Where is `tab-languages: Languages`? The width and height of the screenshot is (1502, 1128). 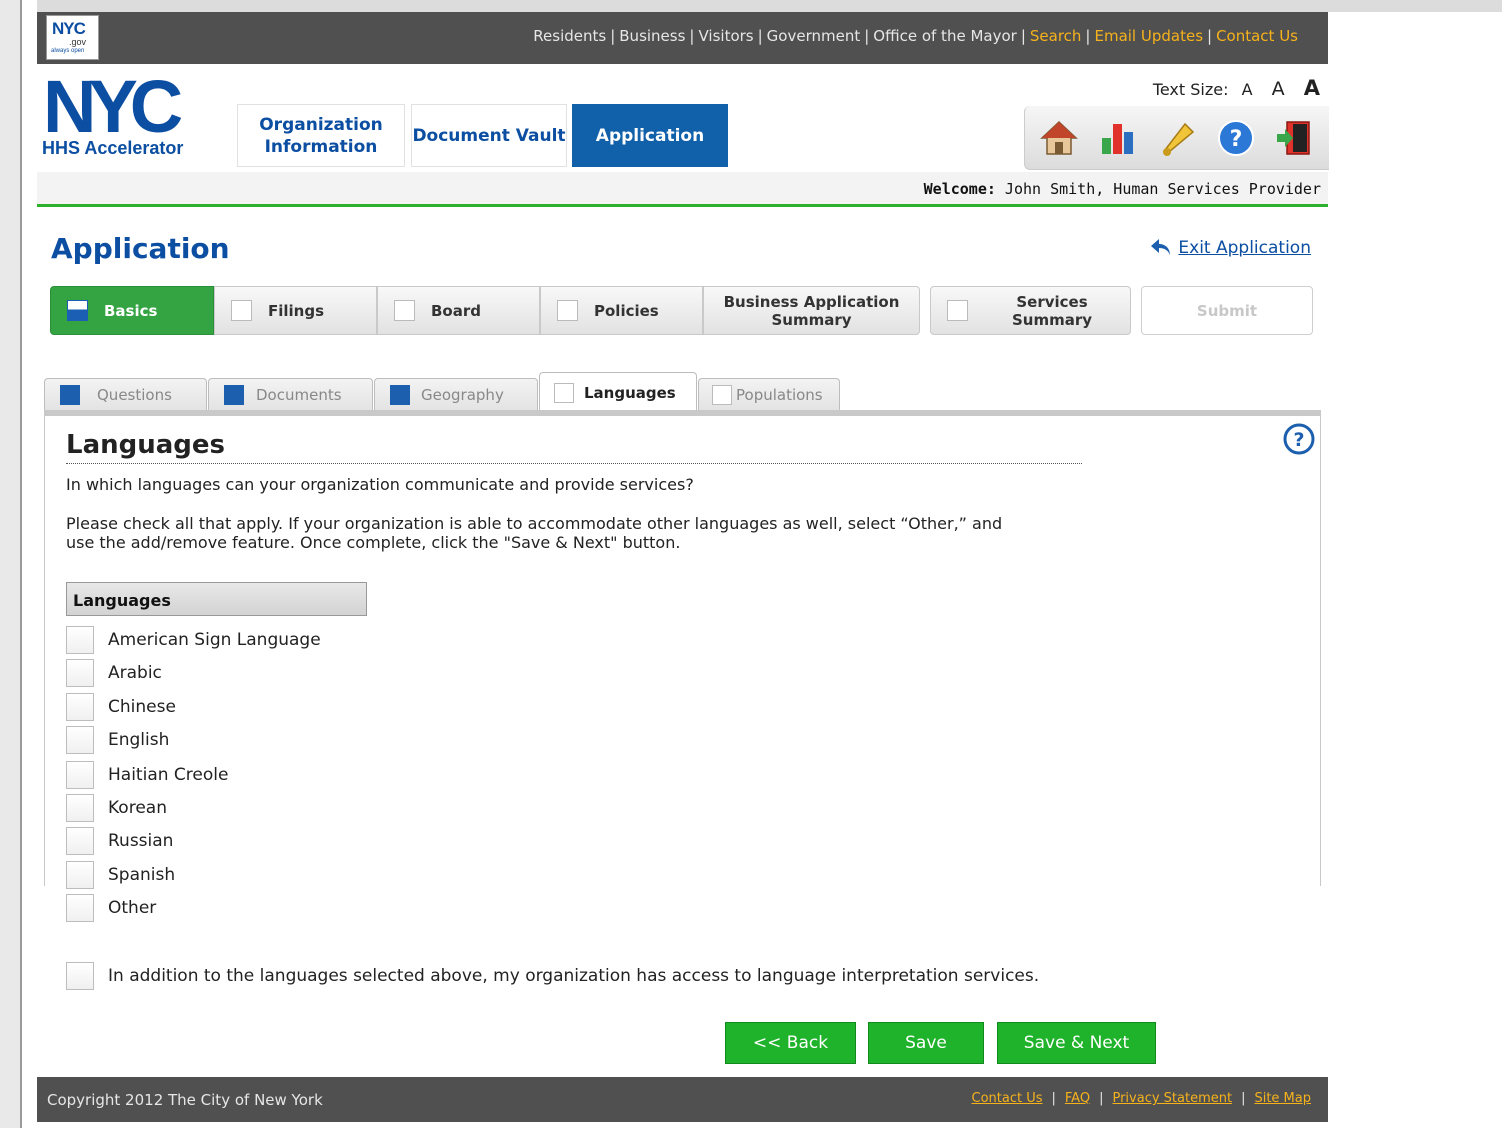
tab-languages: Languages is located at coordinates (618, 392).